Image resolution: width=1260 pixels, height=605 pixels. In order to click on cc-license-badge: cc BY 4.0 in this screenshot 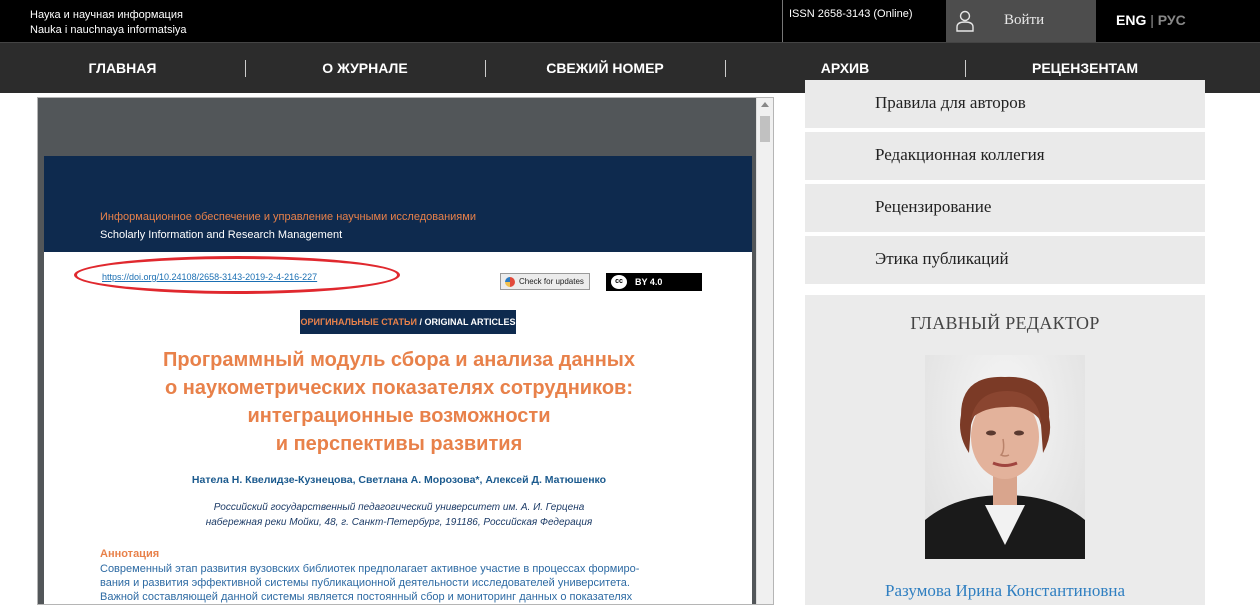, I will do `click(654, 282)`.